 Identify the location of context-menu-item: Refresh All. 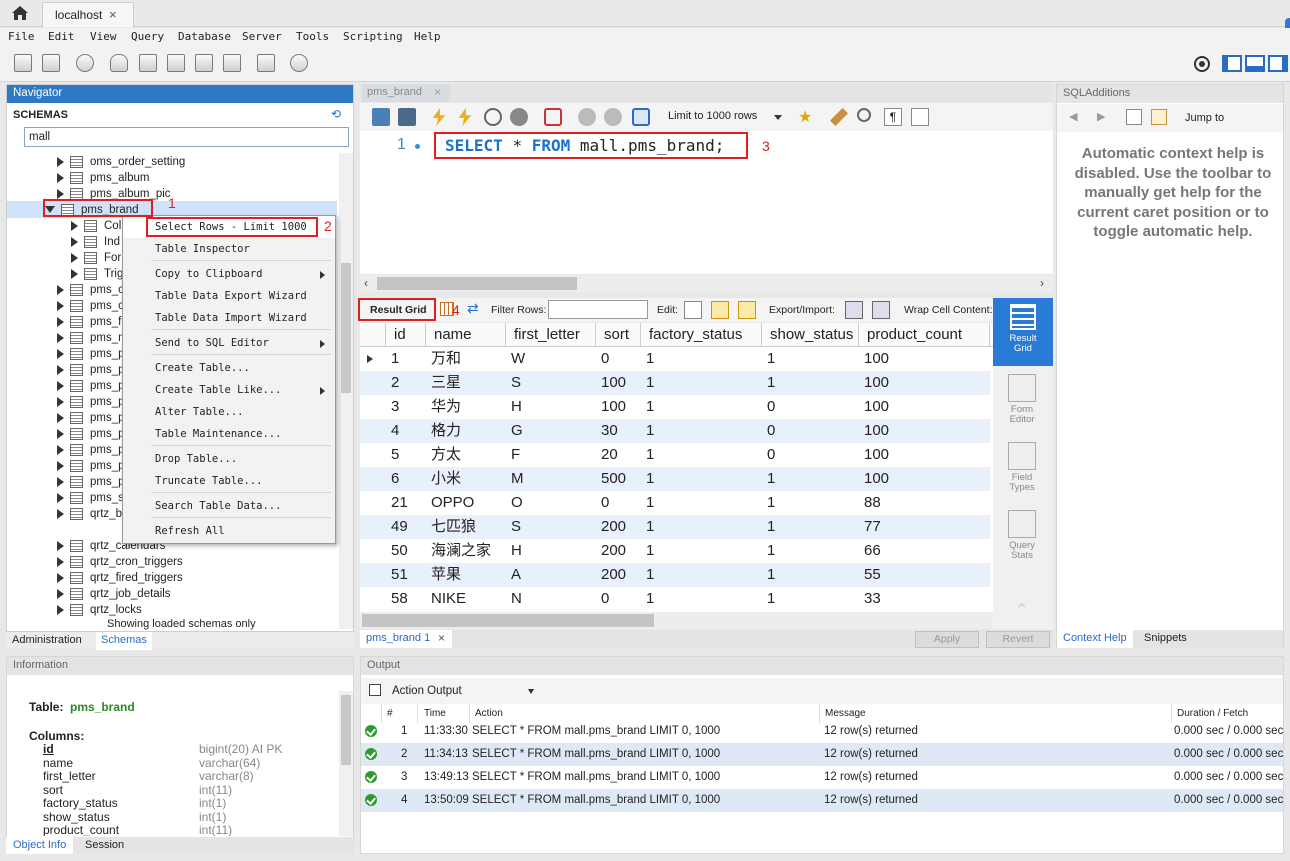
(229, 531).